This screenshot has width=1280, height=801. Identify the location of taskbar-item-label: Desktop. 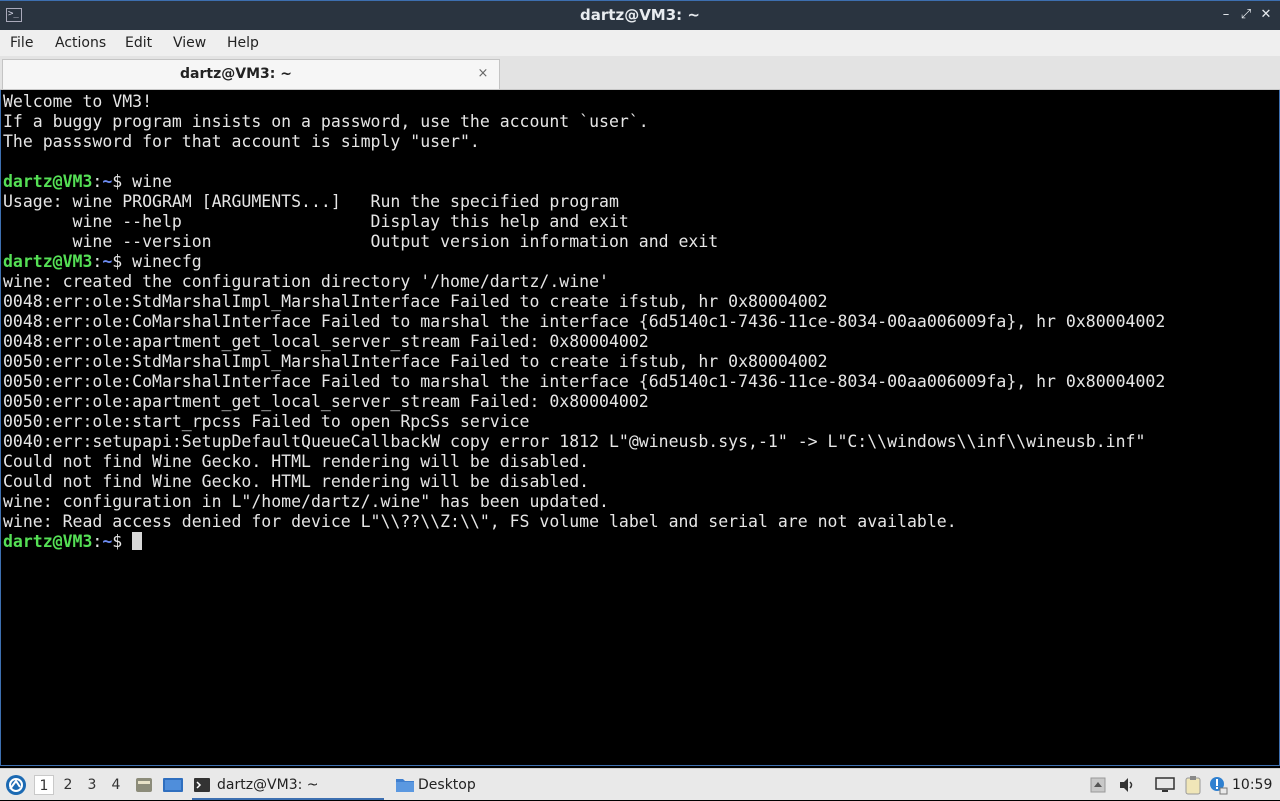
(447, 785).